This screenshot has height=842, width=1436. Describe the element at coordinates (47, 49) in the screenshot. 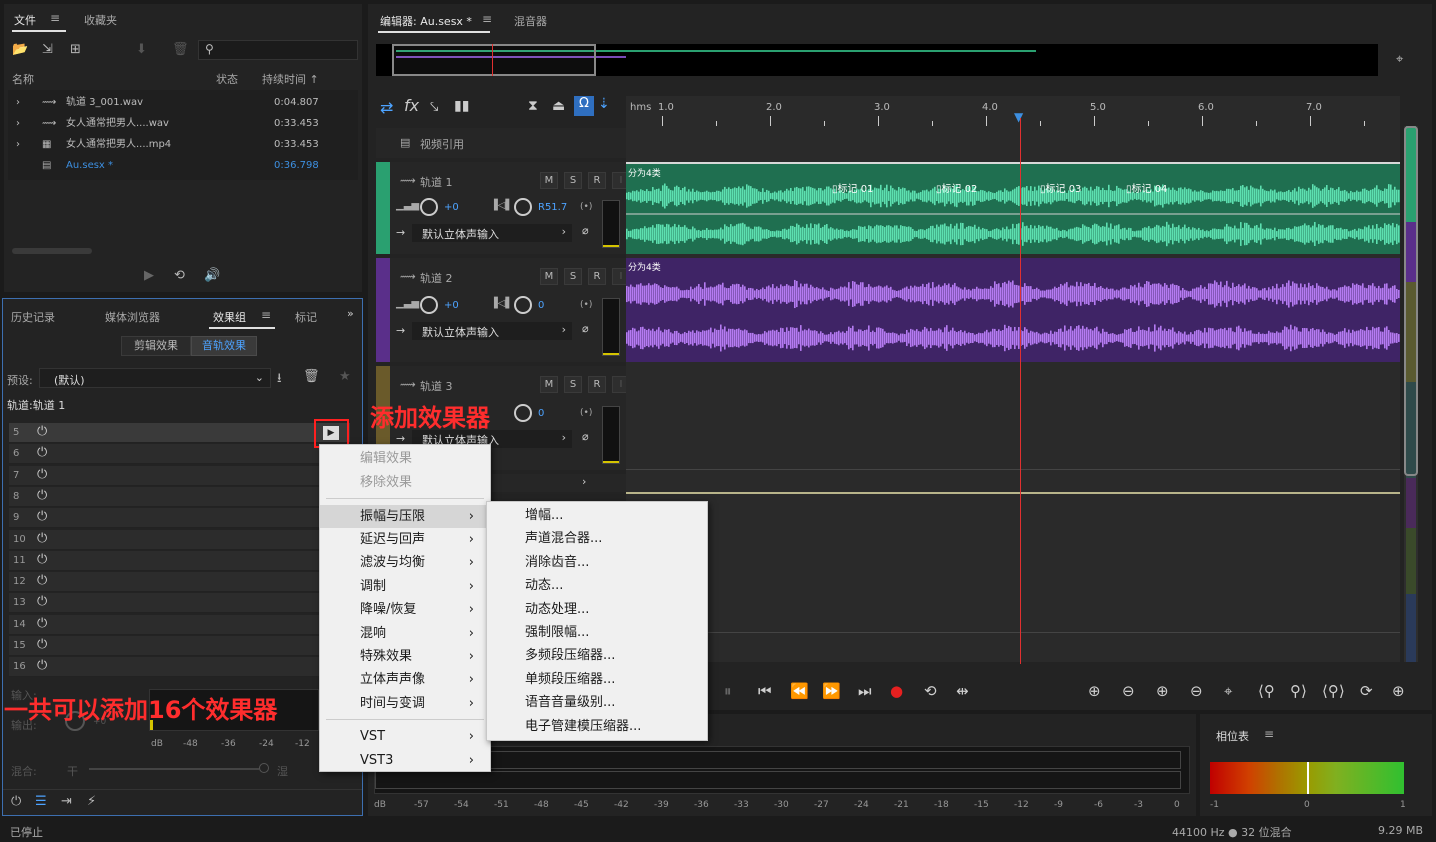

I see `import-icon: ⇲` at that location.